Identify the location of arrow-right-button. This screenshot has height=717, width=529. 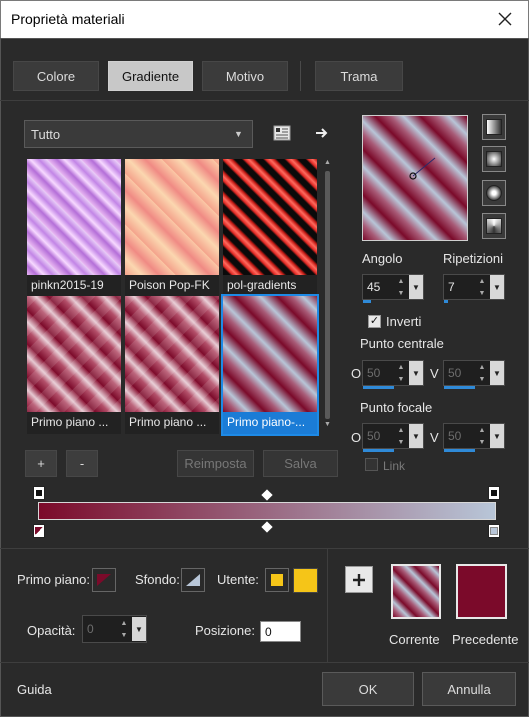
(322, 133).